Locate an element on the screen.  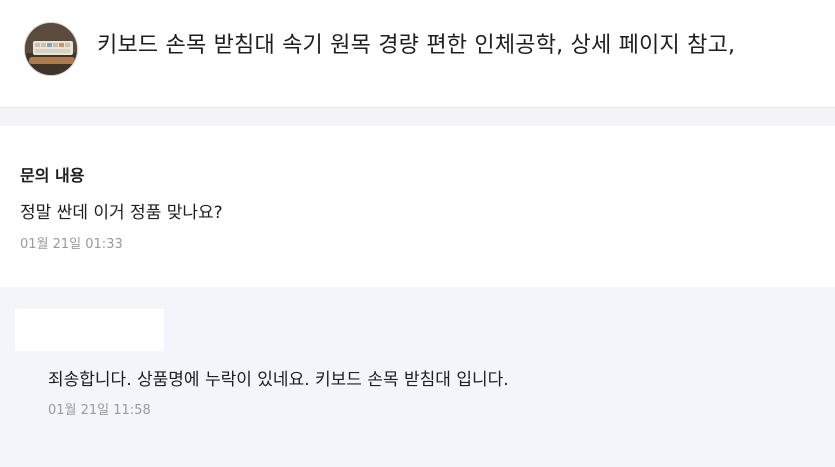
question-timestamp: 01월 21일 01:33 is located at coordinates (71, 244).